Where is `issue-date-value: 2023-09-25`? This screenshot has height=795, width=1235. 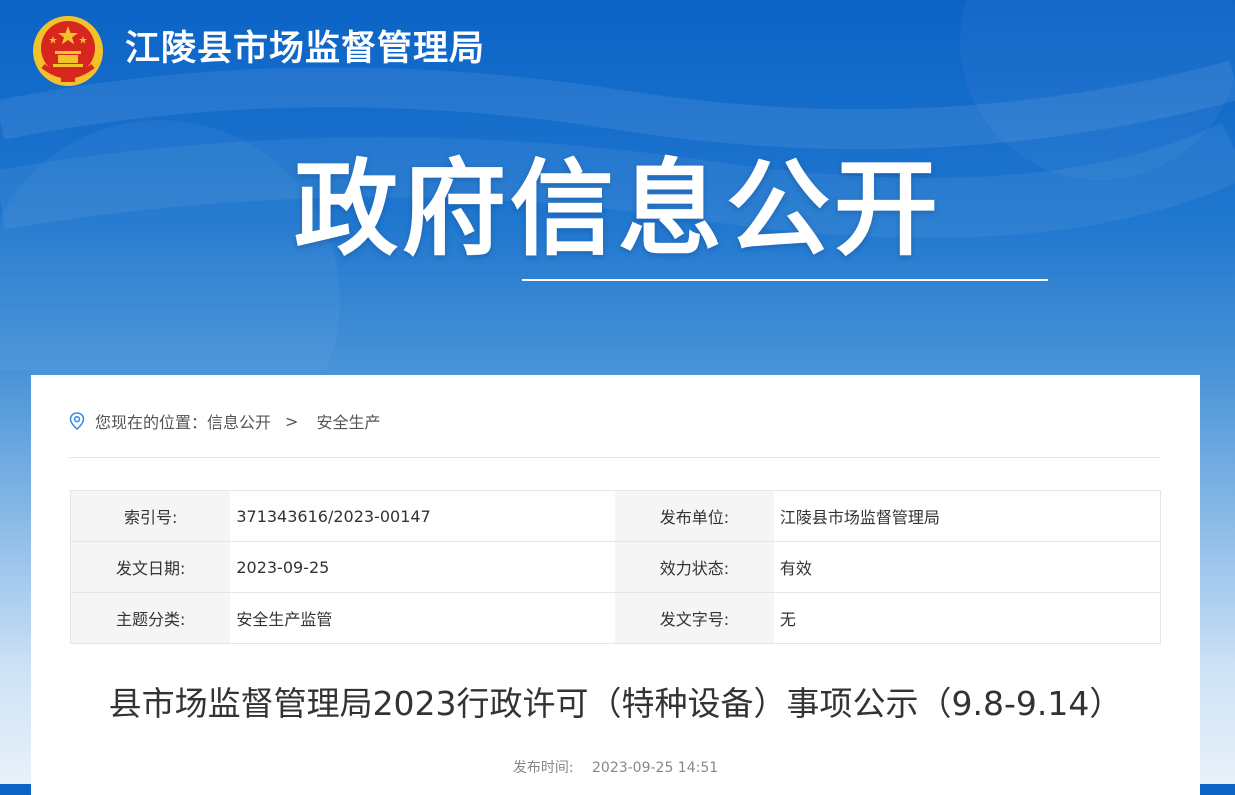
issue-date-value: 2023-09-25 is located at coordinates (423, 567).